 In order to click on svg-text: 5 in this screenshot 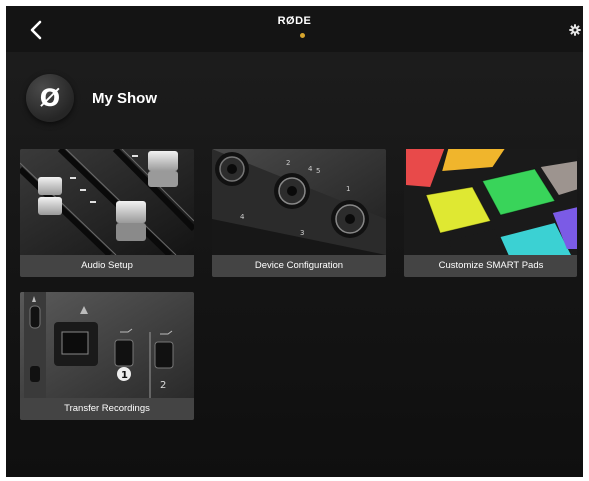, I will do `click(318, 171)`.